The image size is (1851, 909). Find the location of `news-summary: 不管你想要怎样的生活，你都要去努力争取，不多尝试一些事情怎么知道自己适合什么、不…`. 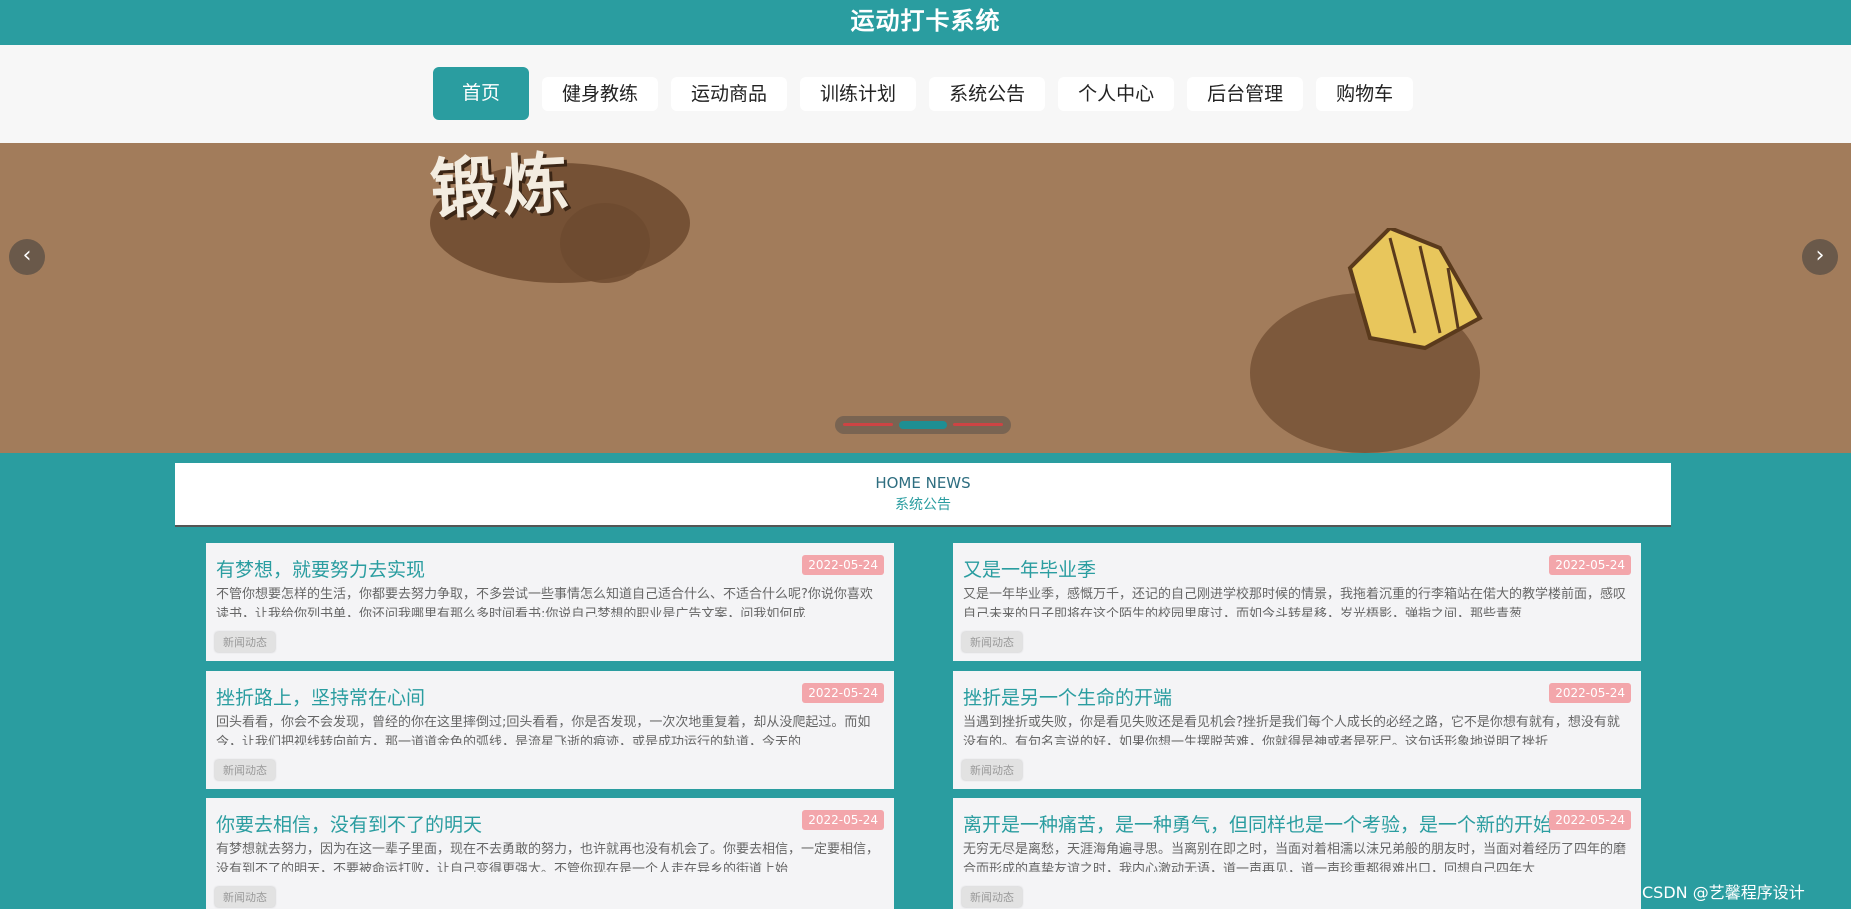

news-summary: 不管你想要怎样的生活，你都要去努力争取，不多尝试一些事情怎么知道自己适合什么、不… is located at coordinates (544, 602).